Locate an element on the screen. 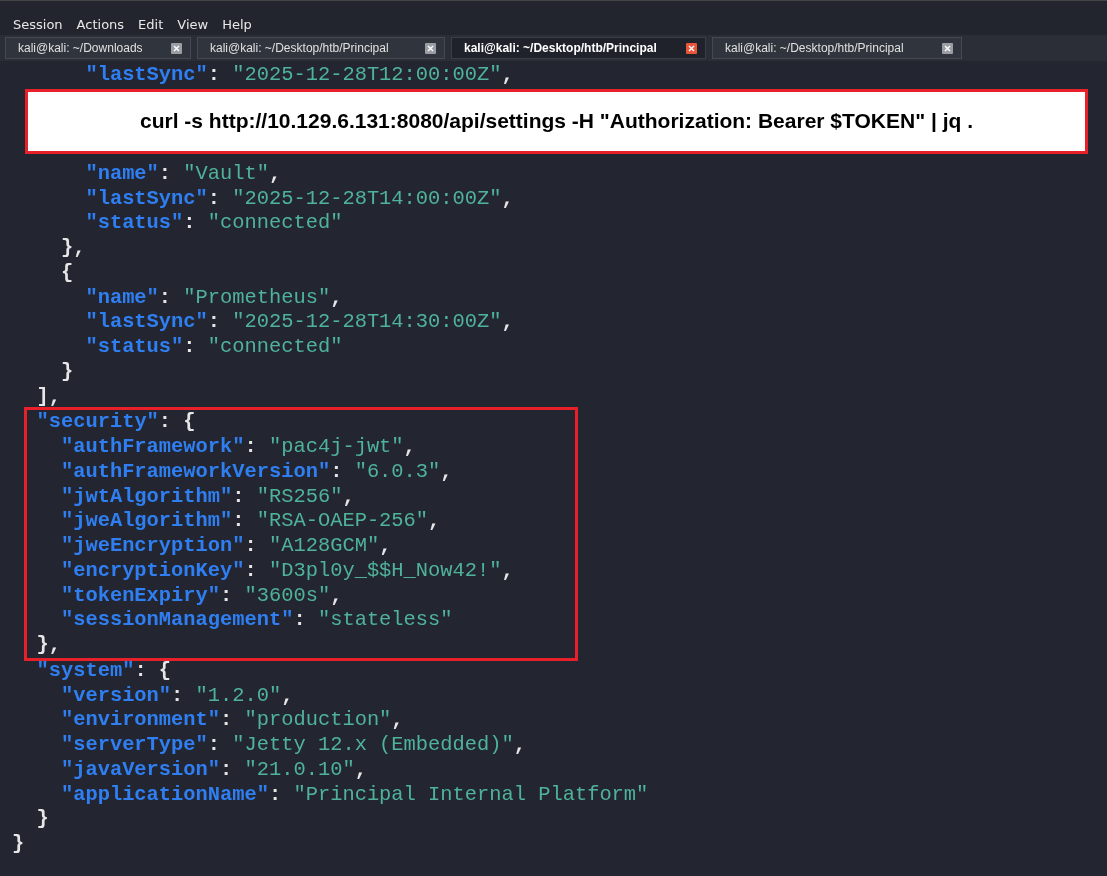 The width and height of the screenshot is (1107, 876). code-line: "name": "Vault", is located at coordinates (183, 174).